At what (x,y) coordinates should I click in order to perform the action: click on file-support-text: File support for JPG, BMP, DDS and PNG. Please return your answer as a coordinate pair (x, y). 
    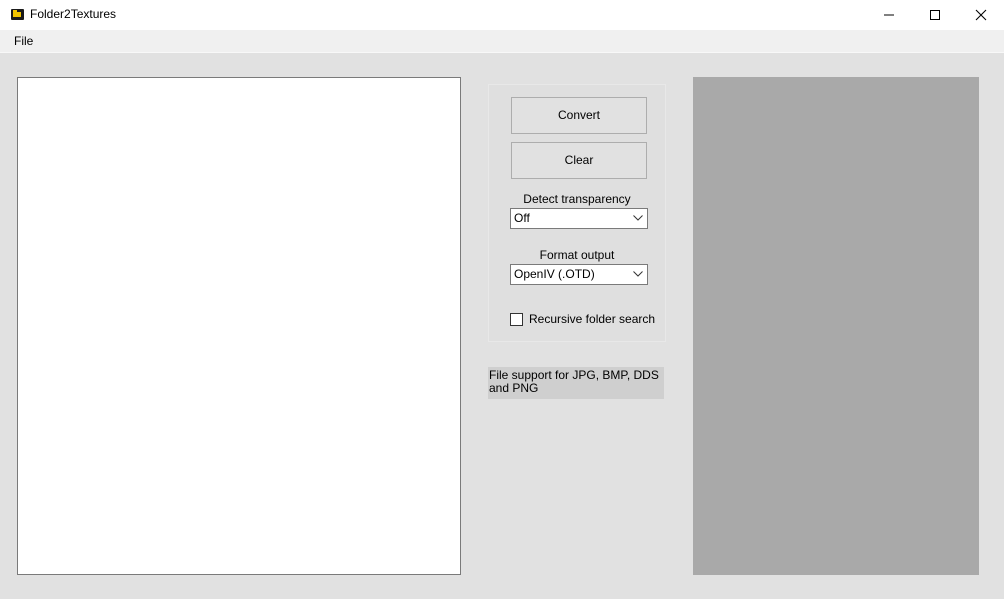
    Looking at the image, I should click on (574, 381).